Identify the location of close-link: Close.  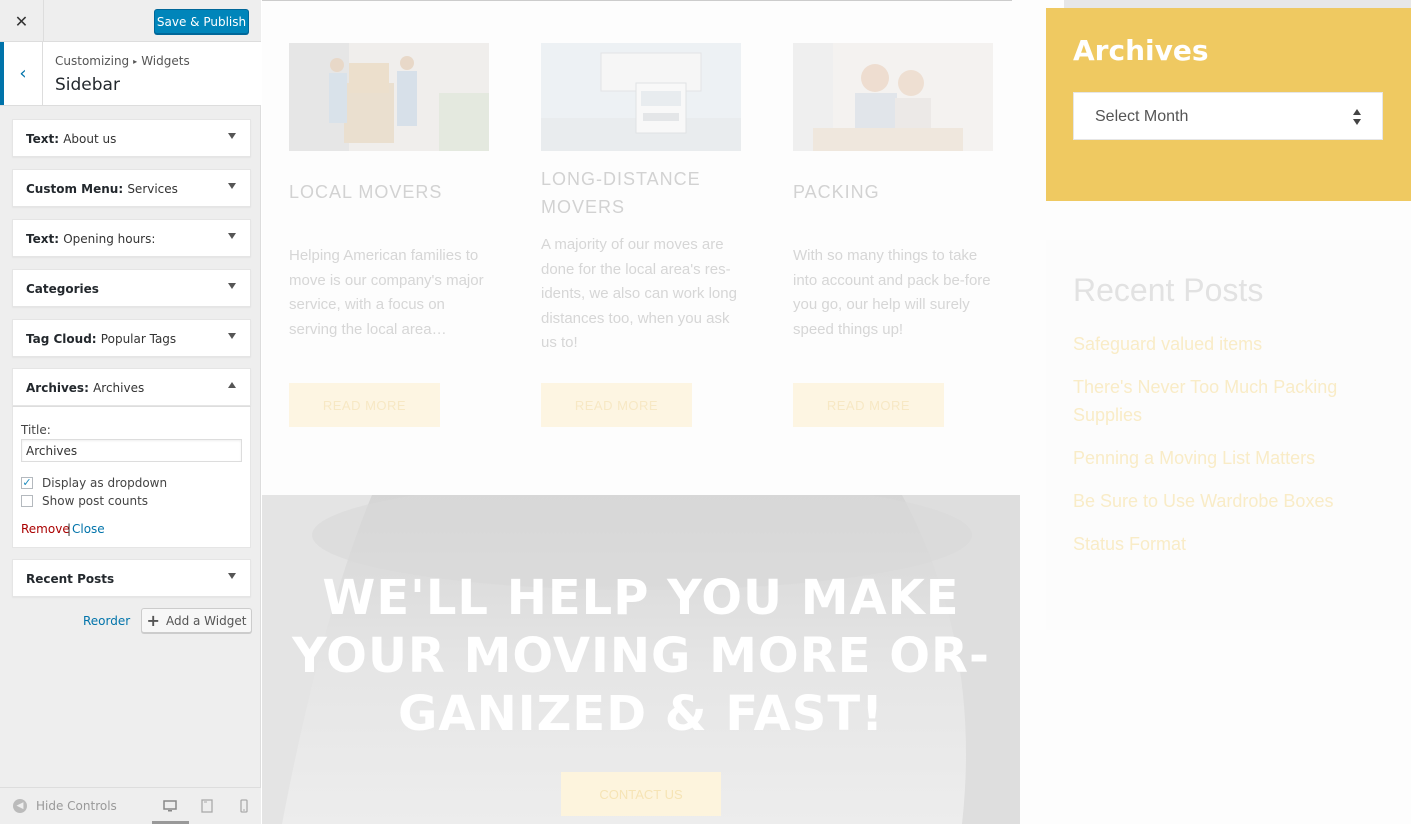
(88, 529).